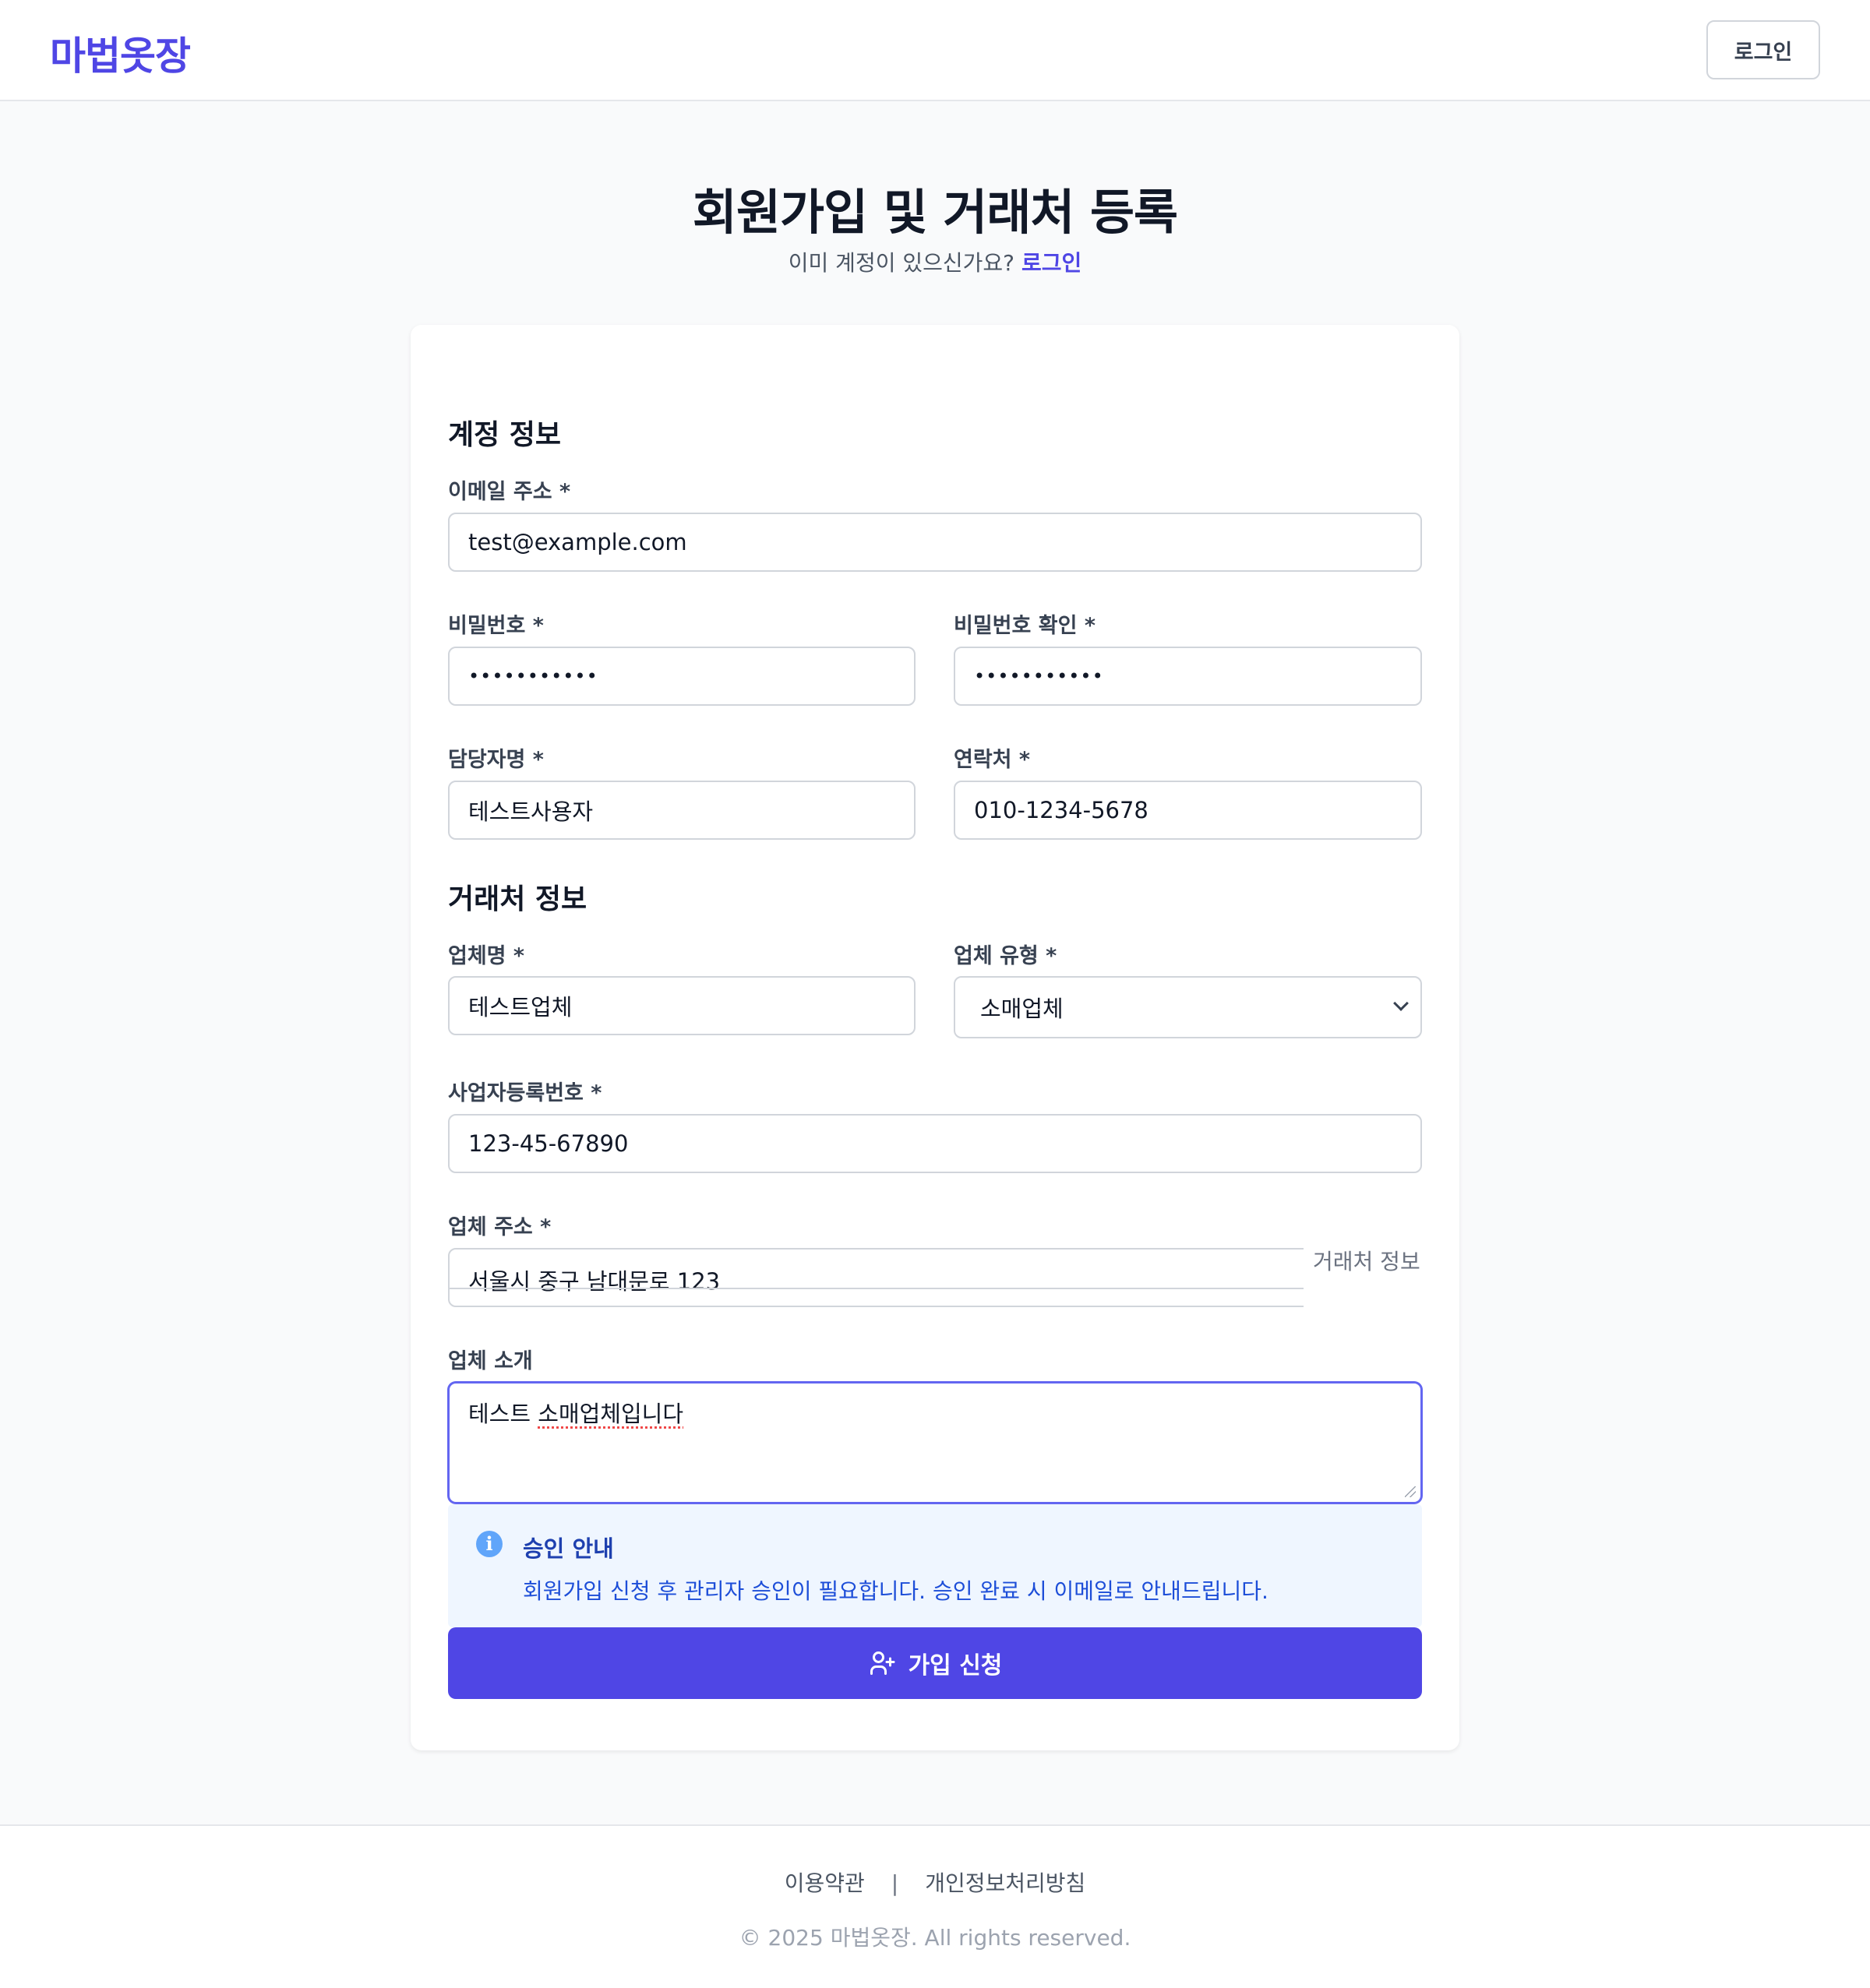 Image resolution: width=1870 pixels, height=1988 pixels. I want to click on business-number-label: 사업자등록번호 *, so click(525, 1093).